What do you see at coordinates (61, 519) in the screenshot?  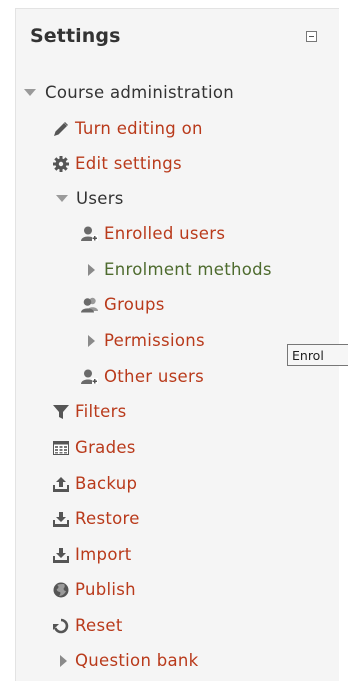 I see `restore-download-icon` at bounding box center [61, 519].